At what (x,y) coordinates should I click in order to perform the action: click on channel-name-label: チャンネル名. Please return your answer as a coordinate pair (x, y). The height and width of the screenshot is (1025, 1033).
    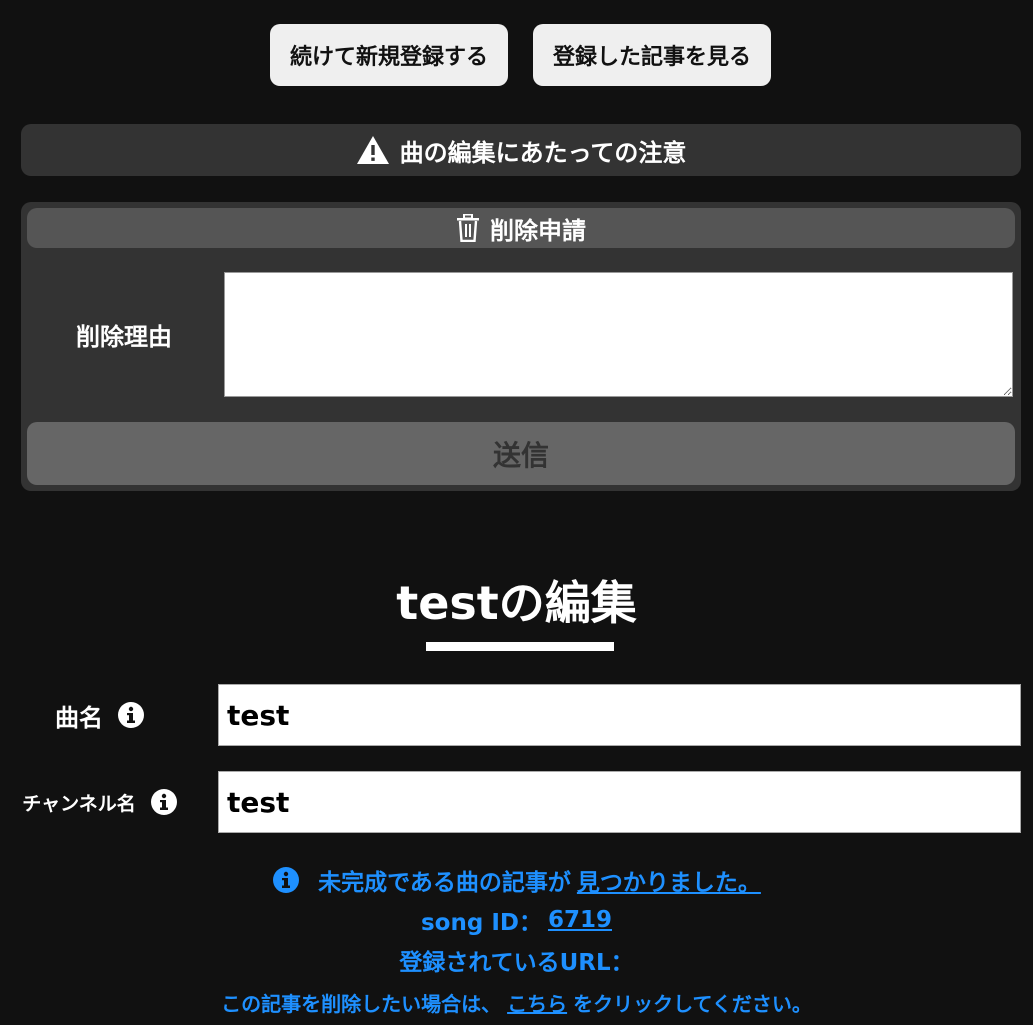
    Looking at the image, I should click on (100, 802).